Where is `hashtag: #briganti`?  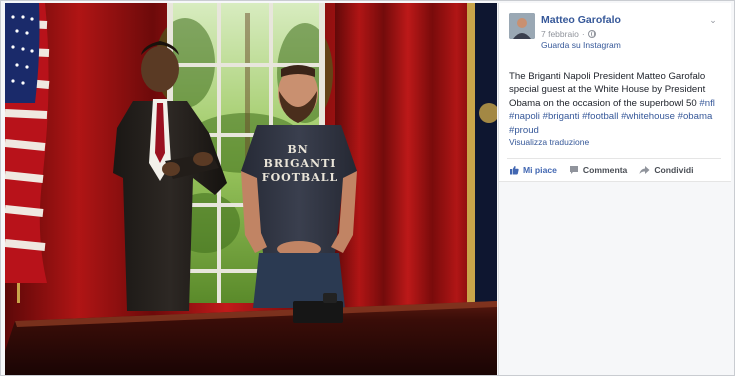 hashtag: #briganti is located at coordinates (561, 116).